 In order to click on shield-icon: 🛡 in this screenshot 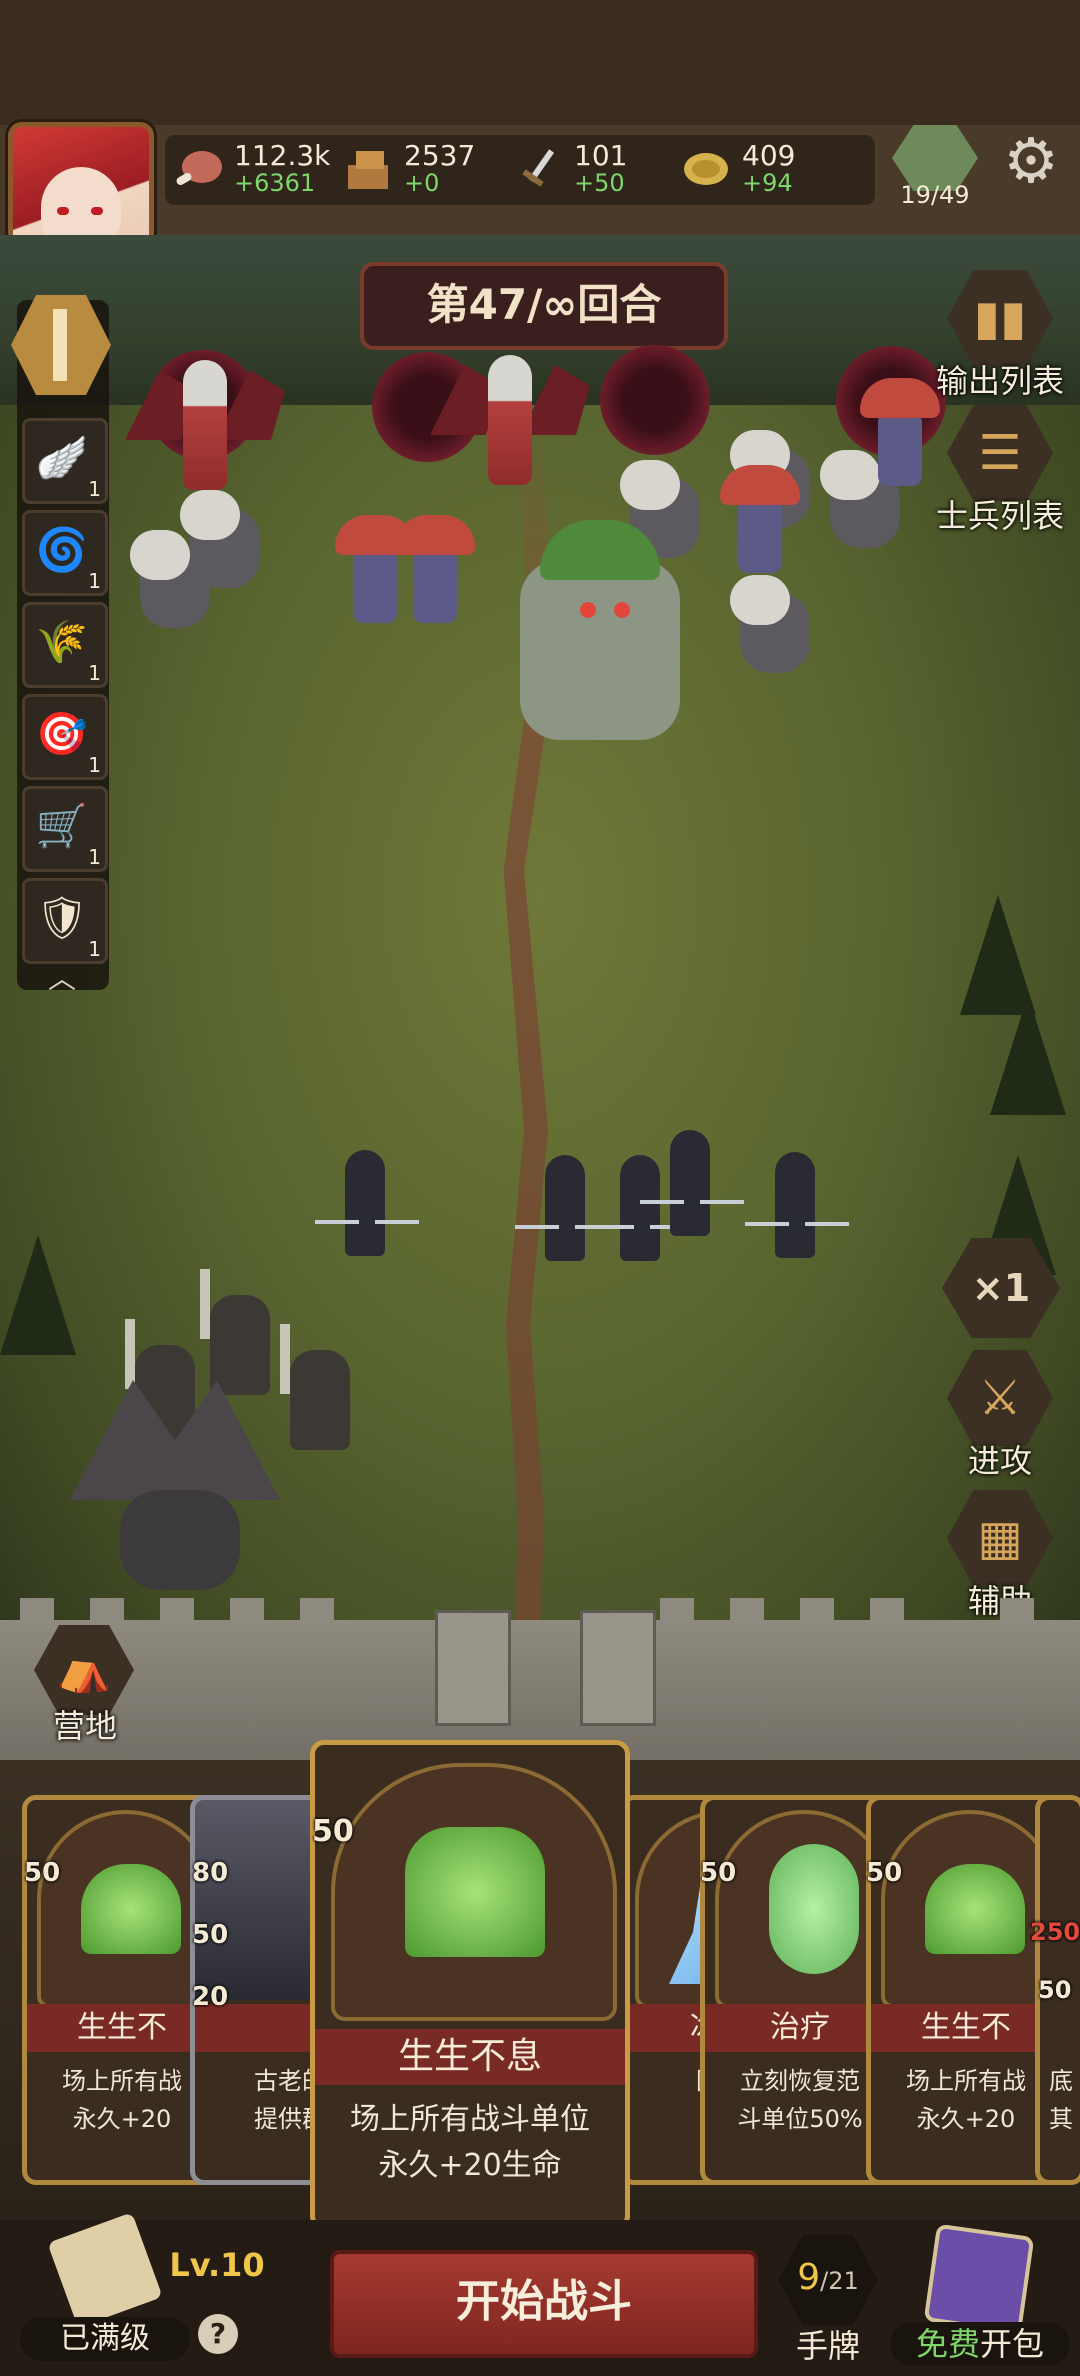, I will do `click(62, 917)`.